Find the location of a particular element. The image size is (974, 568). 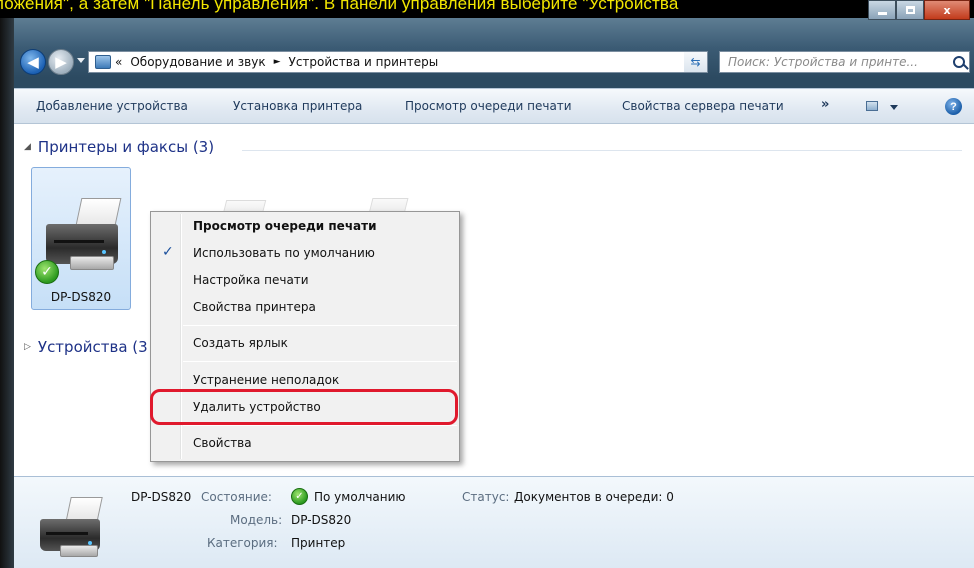

group-header-devices: ▷ Устройства (3 is located at coordinates (86, 347).